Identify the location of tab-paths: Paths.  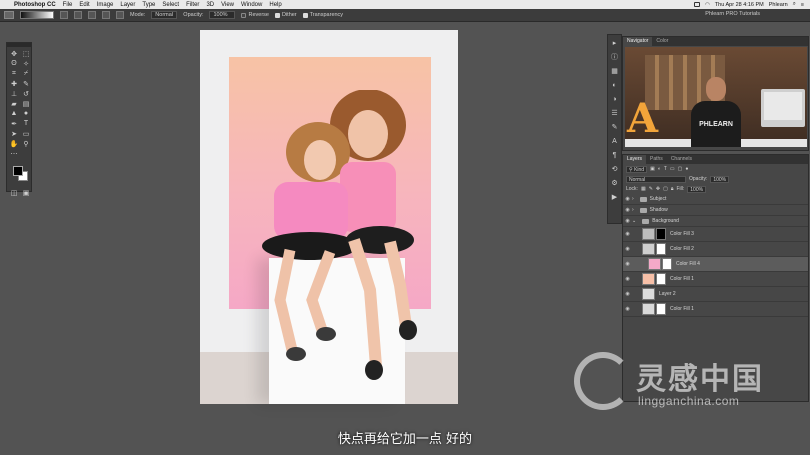
(656, 159).